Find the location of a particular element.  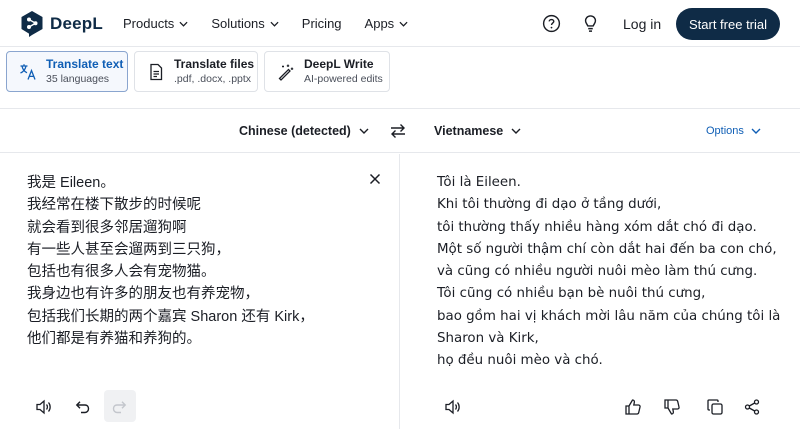

tab-subtitle: AI-powered edits is located at coordinates (343, 79).